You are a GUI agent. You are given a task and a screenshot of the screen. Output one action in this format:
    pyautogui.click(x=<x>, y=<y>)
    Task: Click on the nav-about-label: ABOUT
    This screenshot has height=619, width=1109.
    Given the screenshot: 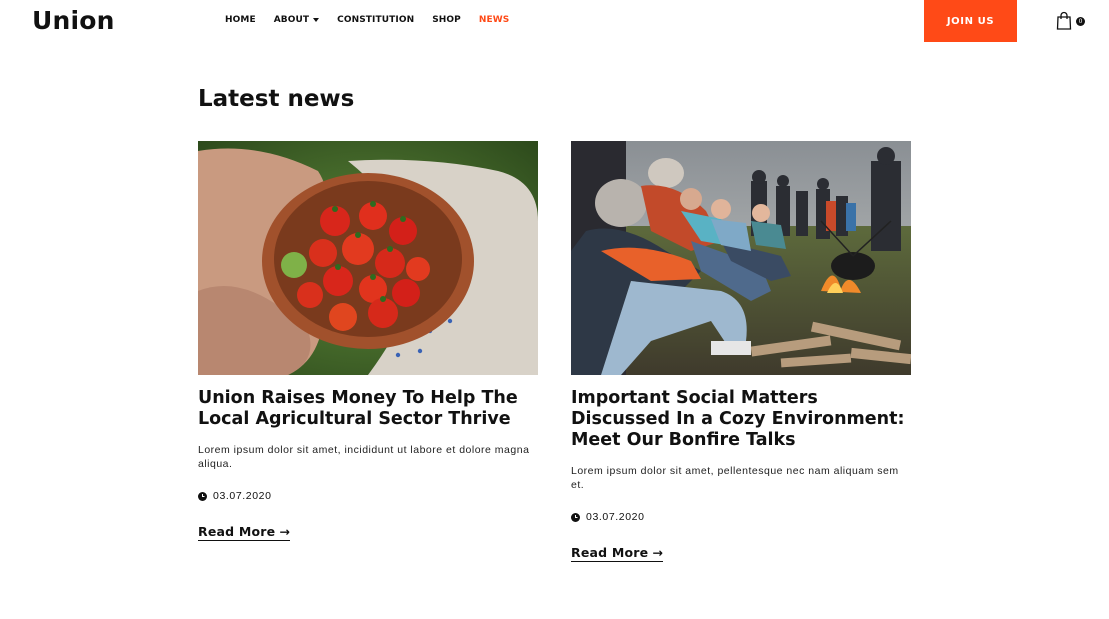 What is the action you would take?
    pyautogui.click(x=291, y=20)
    